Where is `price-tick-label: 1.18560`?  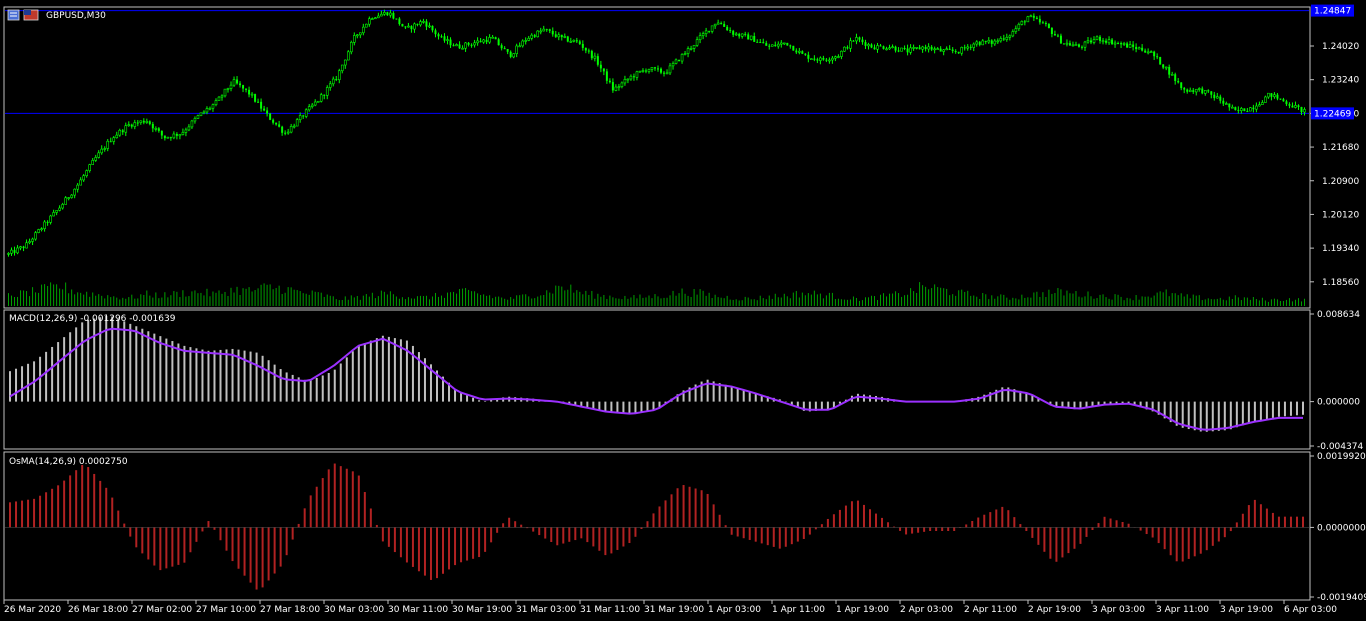
price-tick-label: 1.18560 is located at coordinates (1340, 283).